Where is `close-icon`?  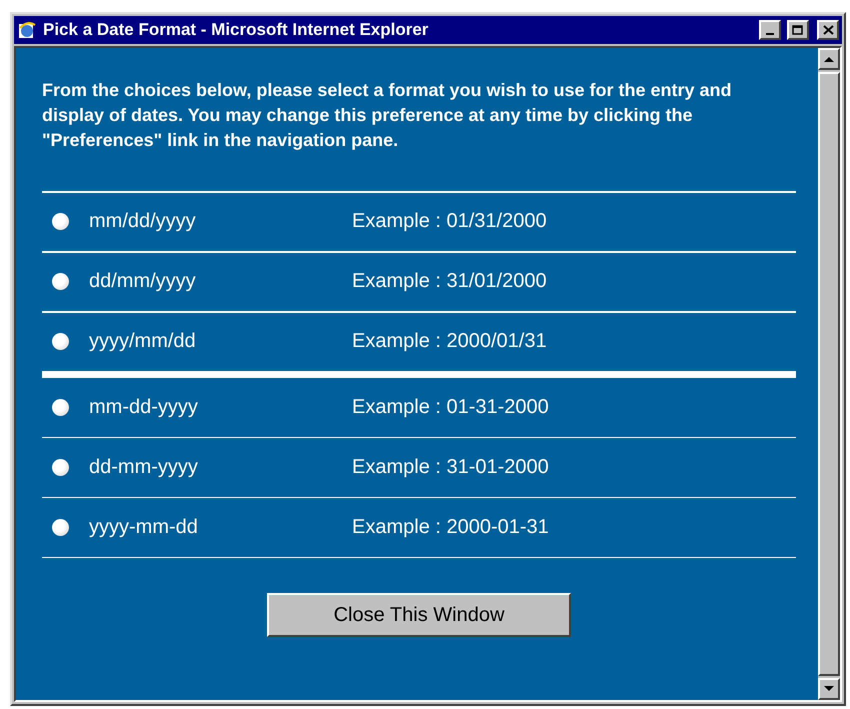
close-icon is located at coordinates (828, 30).